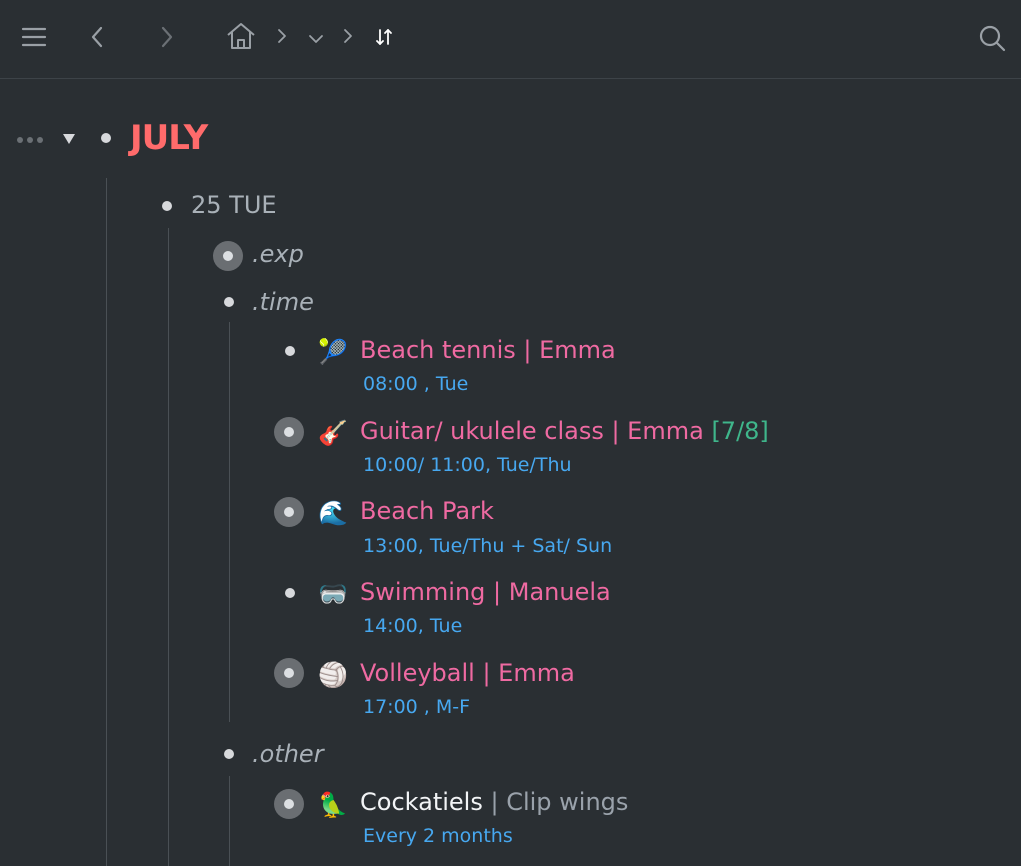 This screenshot has width=1021, height=866. Describe the element at coordinates (31, 140) in the screenshot. I see `more-options-icon` at that location.